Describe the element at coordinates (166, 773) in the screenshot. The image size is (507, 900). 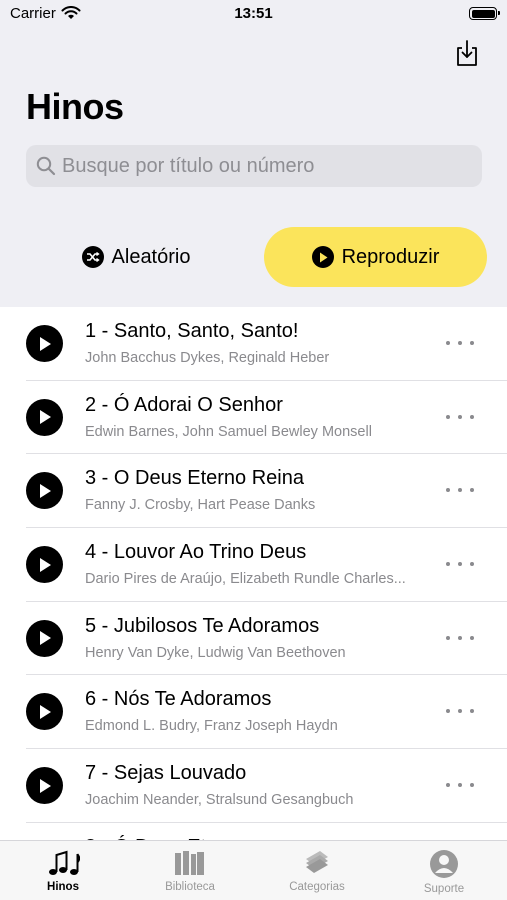
I see `hymn-title: 7 - Sejas Louvado` at that location.